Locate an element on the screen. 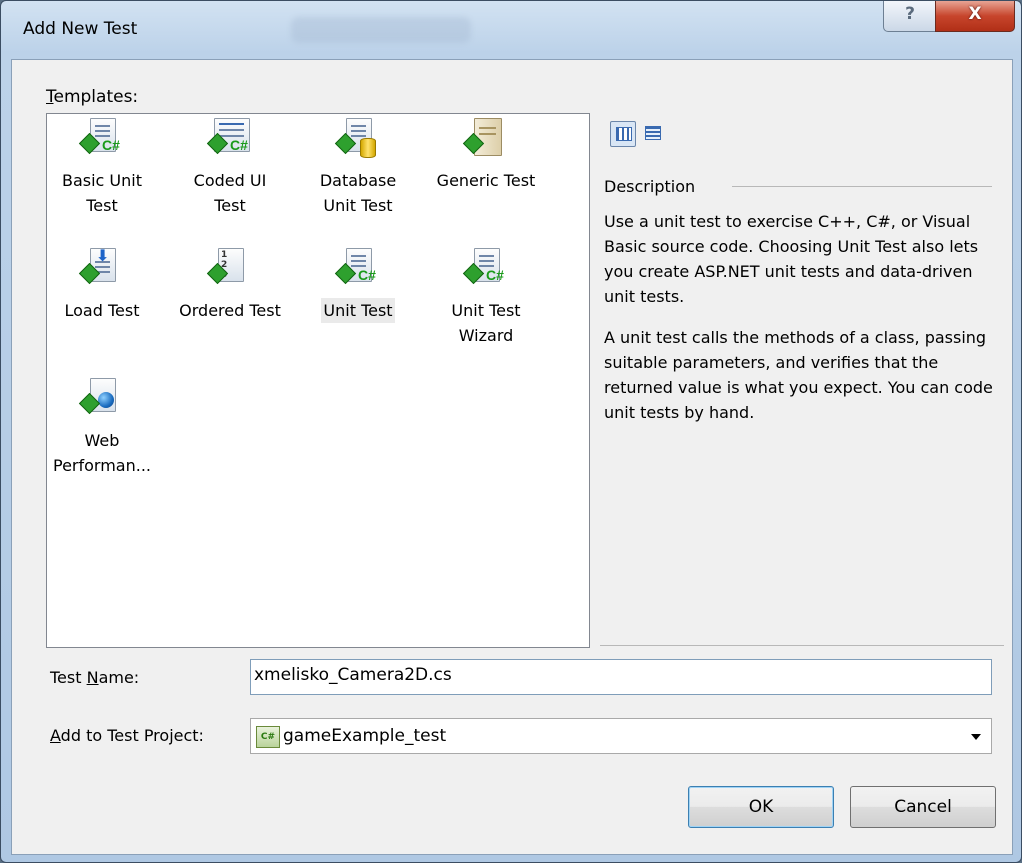 Image resolution: width=1022 pixels, height=863 pixels. chevron-down-icon is located at coordinates (976, 737).